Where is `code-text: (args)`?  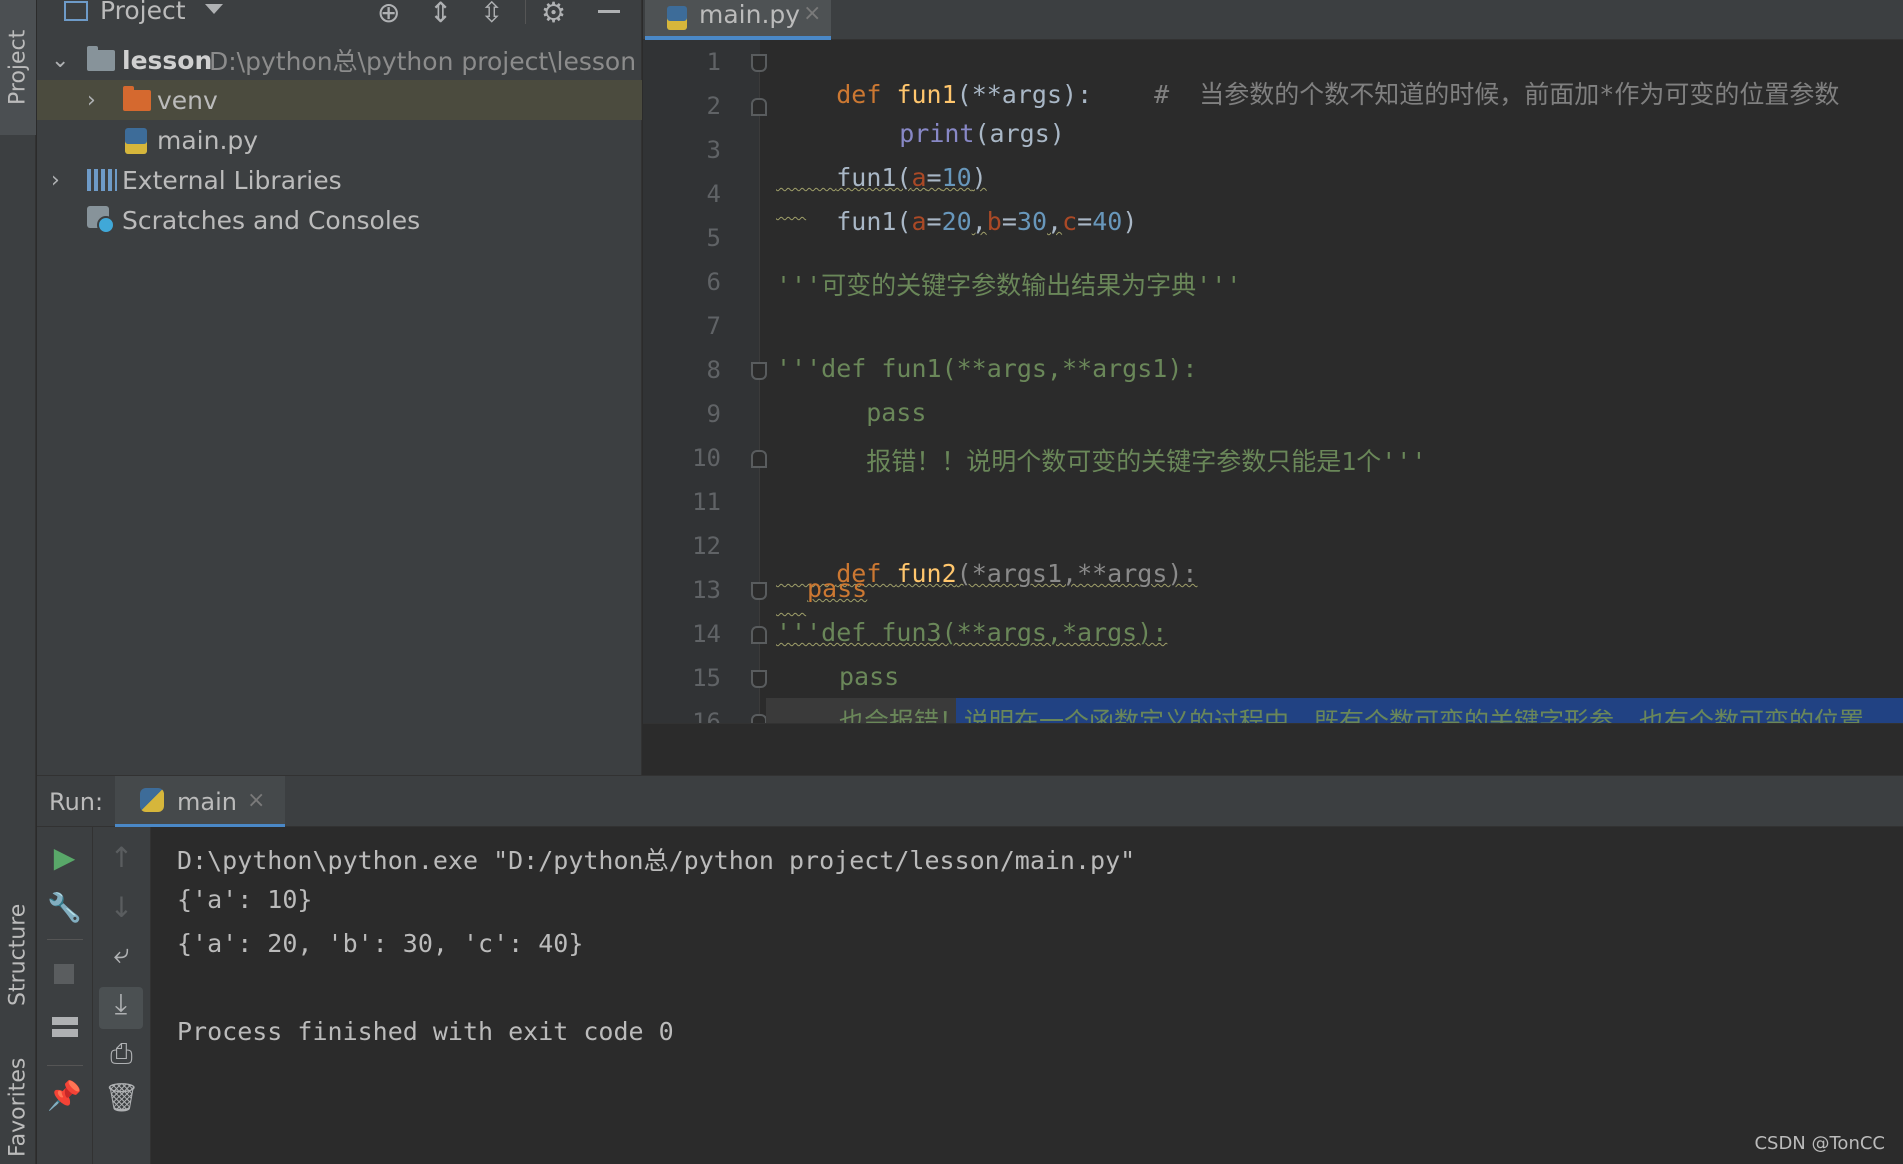 code-text: (args) is located at coordinates (1019, 133).